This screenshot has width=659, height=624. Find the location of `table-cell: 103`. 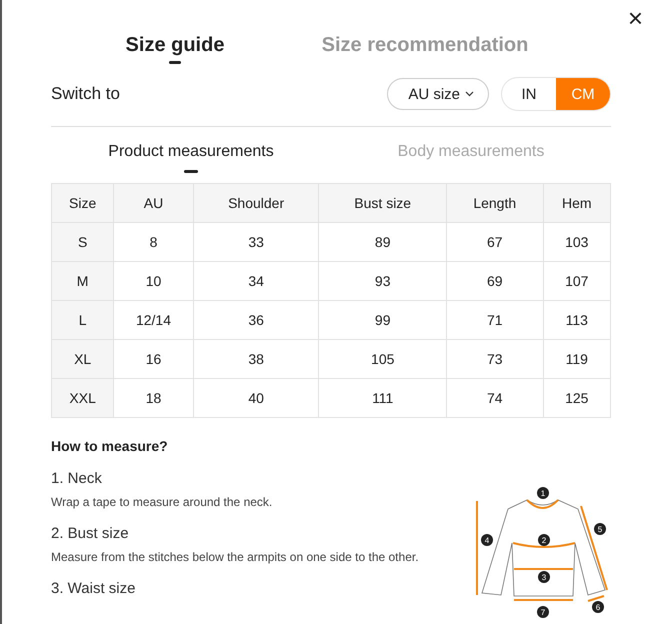

table-cell: 103 is located at coordinates (576, 242).